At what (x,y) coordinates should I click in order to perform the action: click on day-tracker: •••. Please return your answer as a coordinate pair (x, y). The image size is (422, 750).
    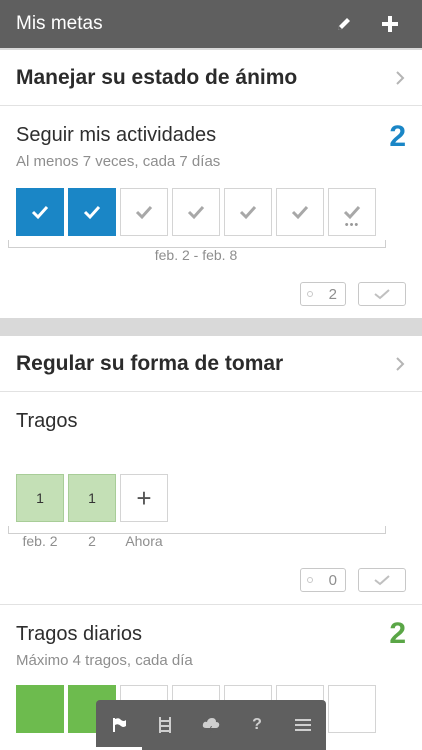
    Looking at the image, I should click on (198, 212).